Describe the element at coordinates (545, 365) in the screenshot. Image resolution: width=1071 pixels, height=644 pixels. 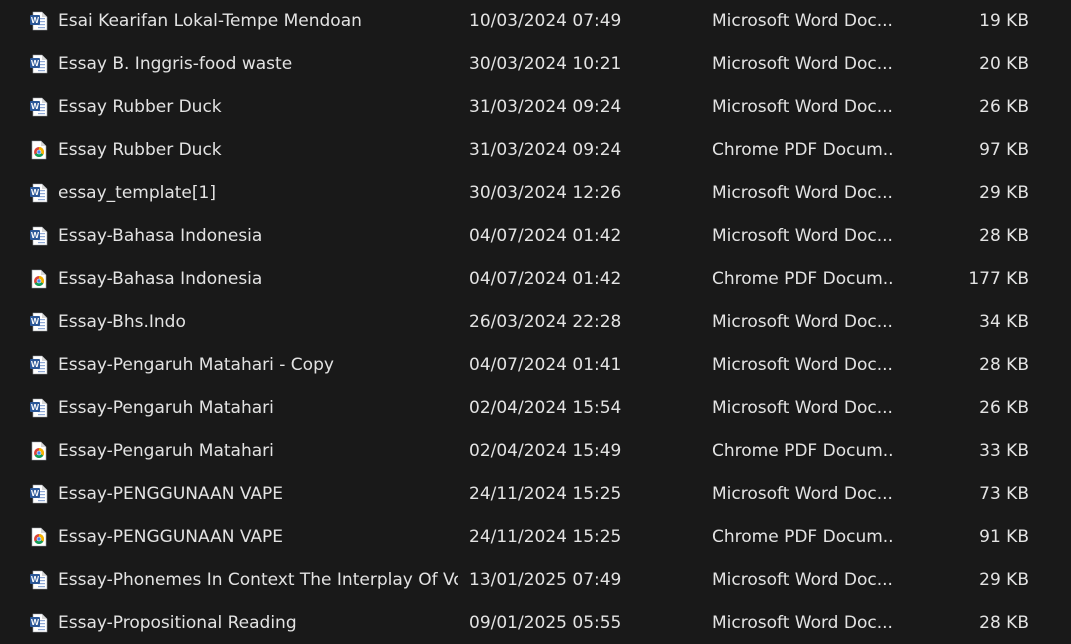
I see `date-modified: 04/07/2024 01:41` at that location.